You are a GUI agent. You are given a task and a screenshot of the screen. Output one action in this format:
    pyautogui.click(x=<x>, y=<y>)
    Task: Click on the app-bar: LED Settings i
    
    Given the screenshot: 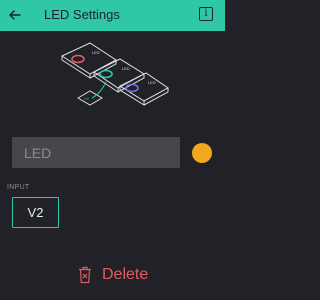 What is the action you would take?
    pyautogui.click(x=112, y=15)
    